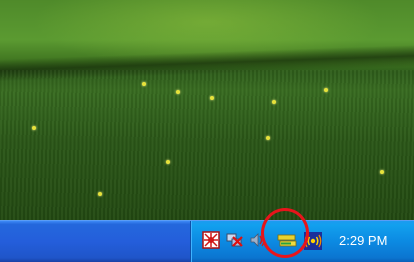  I want to click on clock: 2:29 PM, so click(363, 240).